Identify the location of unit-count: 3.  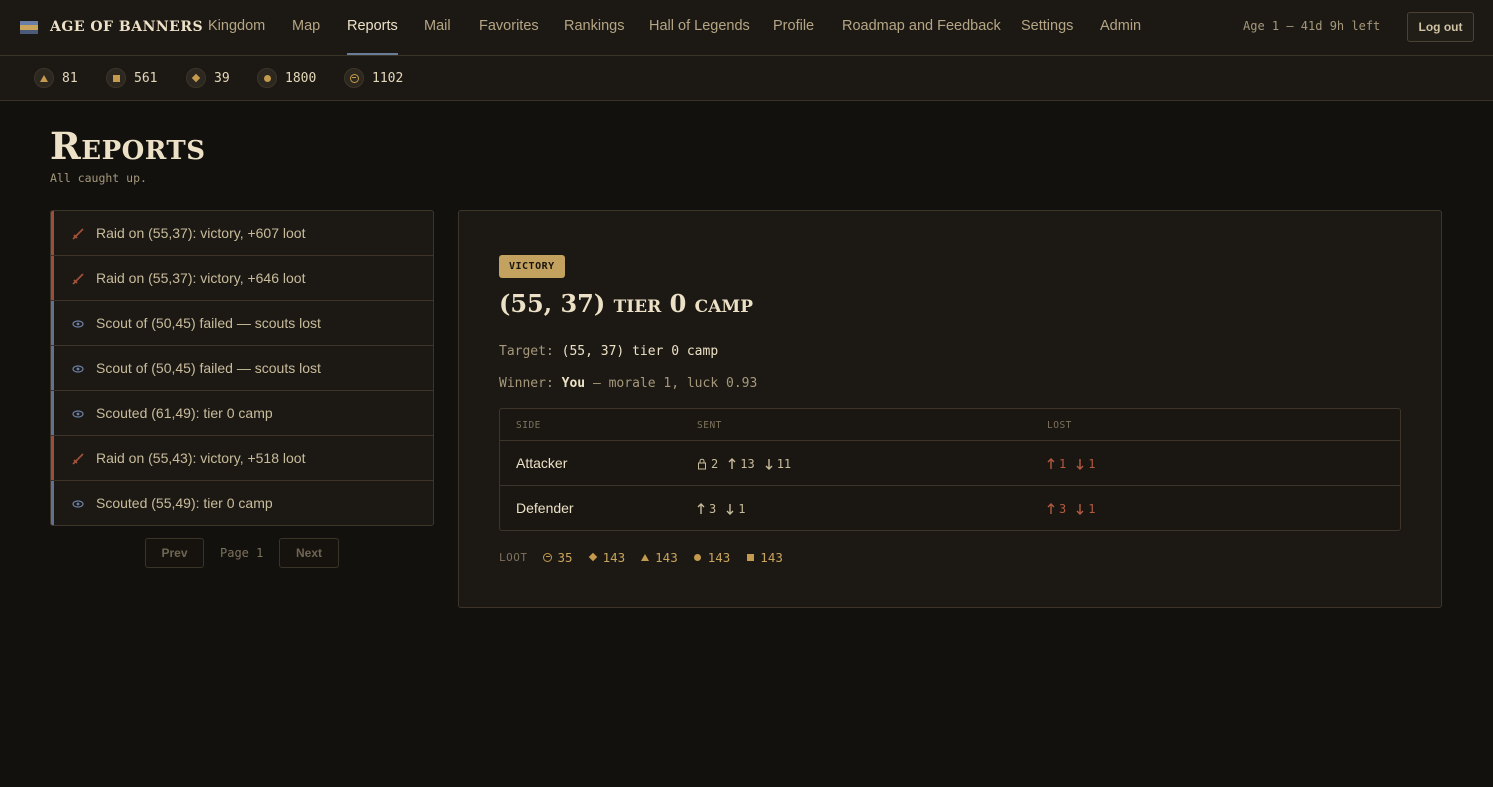
(706, 509).